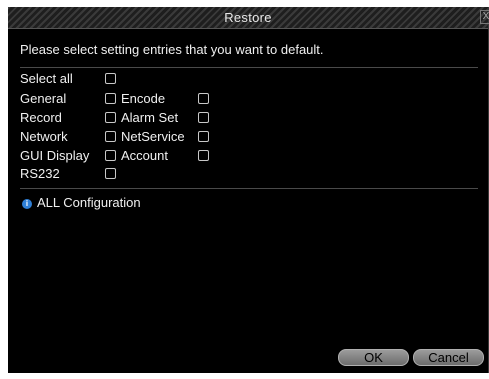 Image resolution: width=489 pixels, height=379 pixels. I want to click on alarm-set-checkbox, so click(203, 117).